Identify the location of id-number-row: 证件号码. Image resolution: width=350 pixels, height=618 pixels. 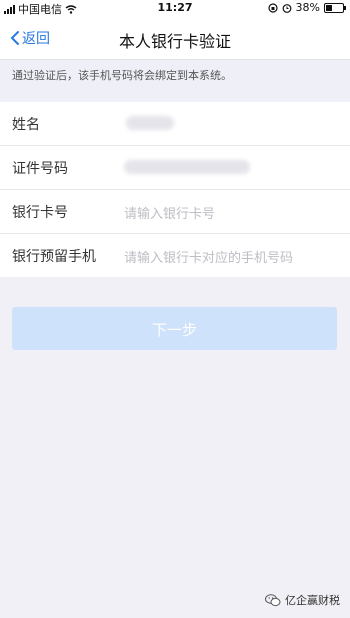
(175, 168).